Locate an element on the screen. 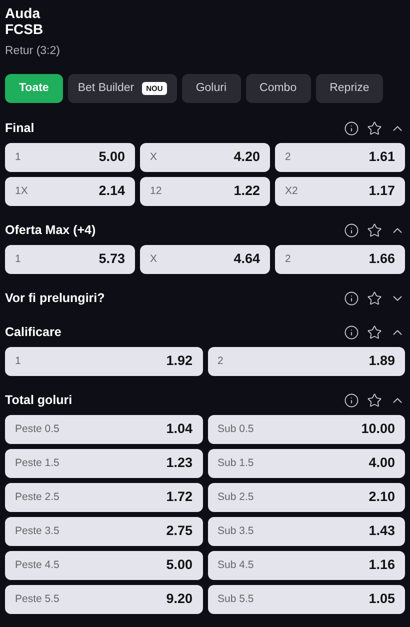  odds-button: 2 1.66 is located at coordinates (340, 259).